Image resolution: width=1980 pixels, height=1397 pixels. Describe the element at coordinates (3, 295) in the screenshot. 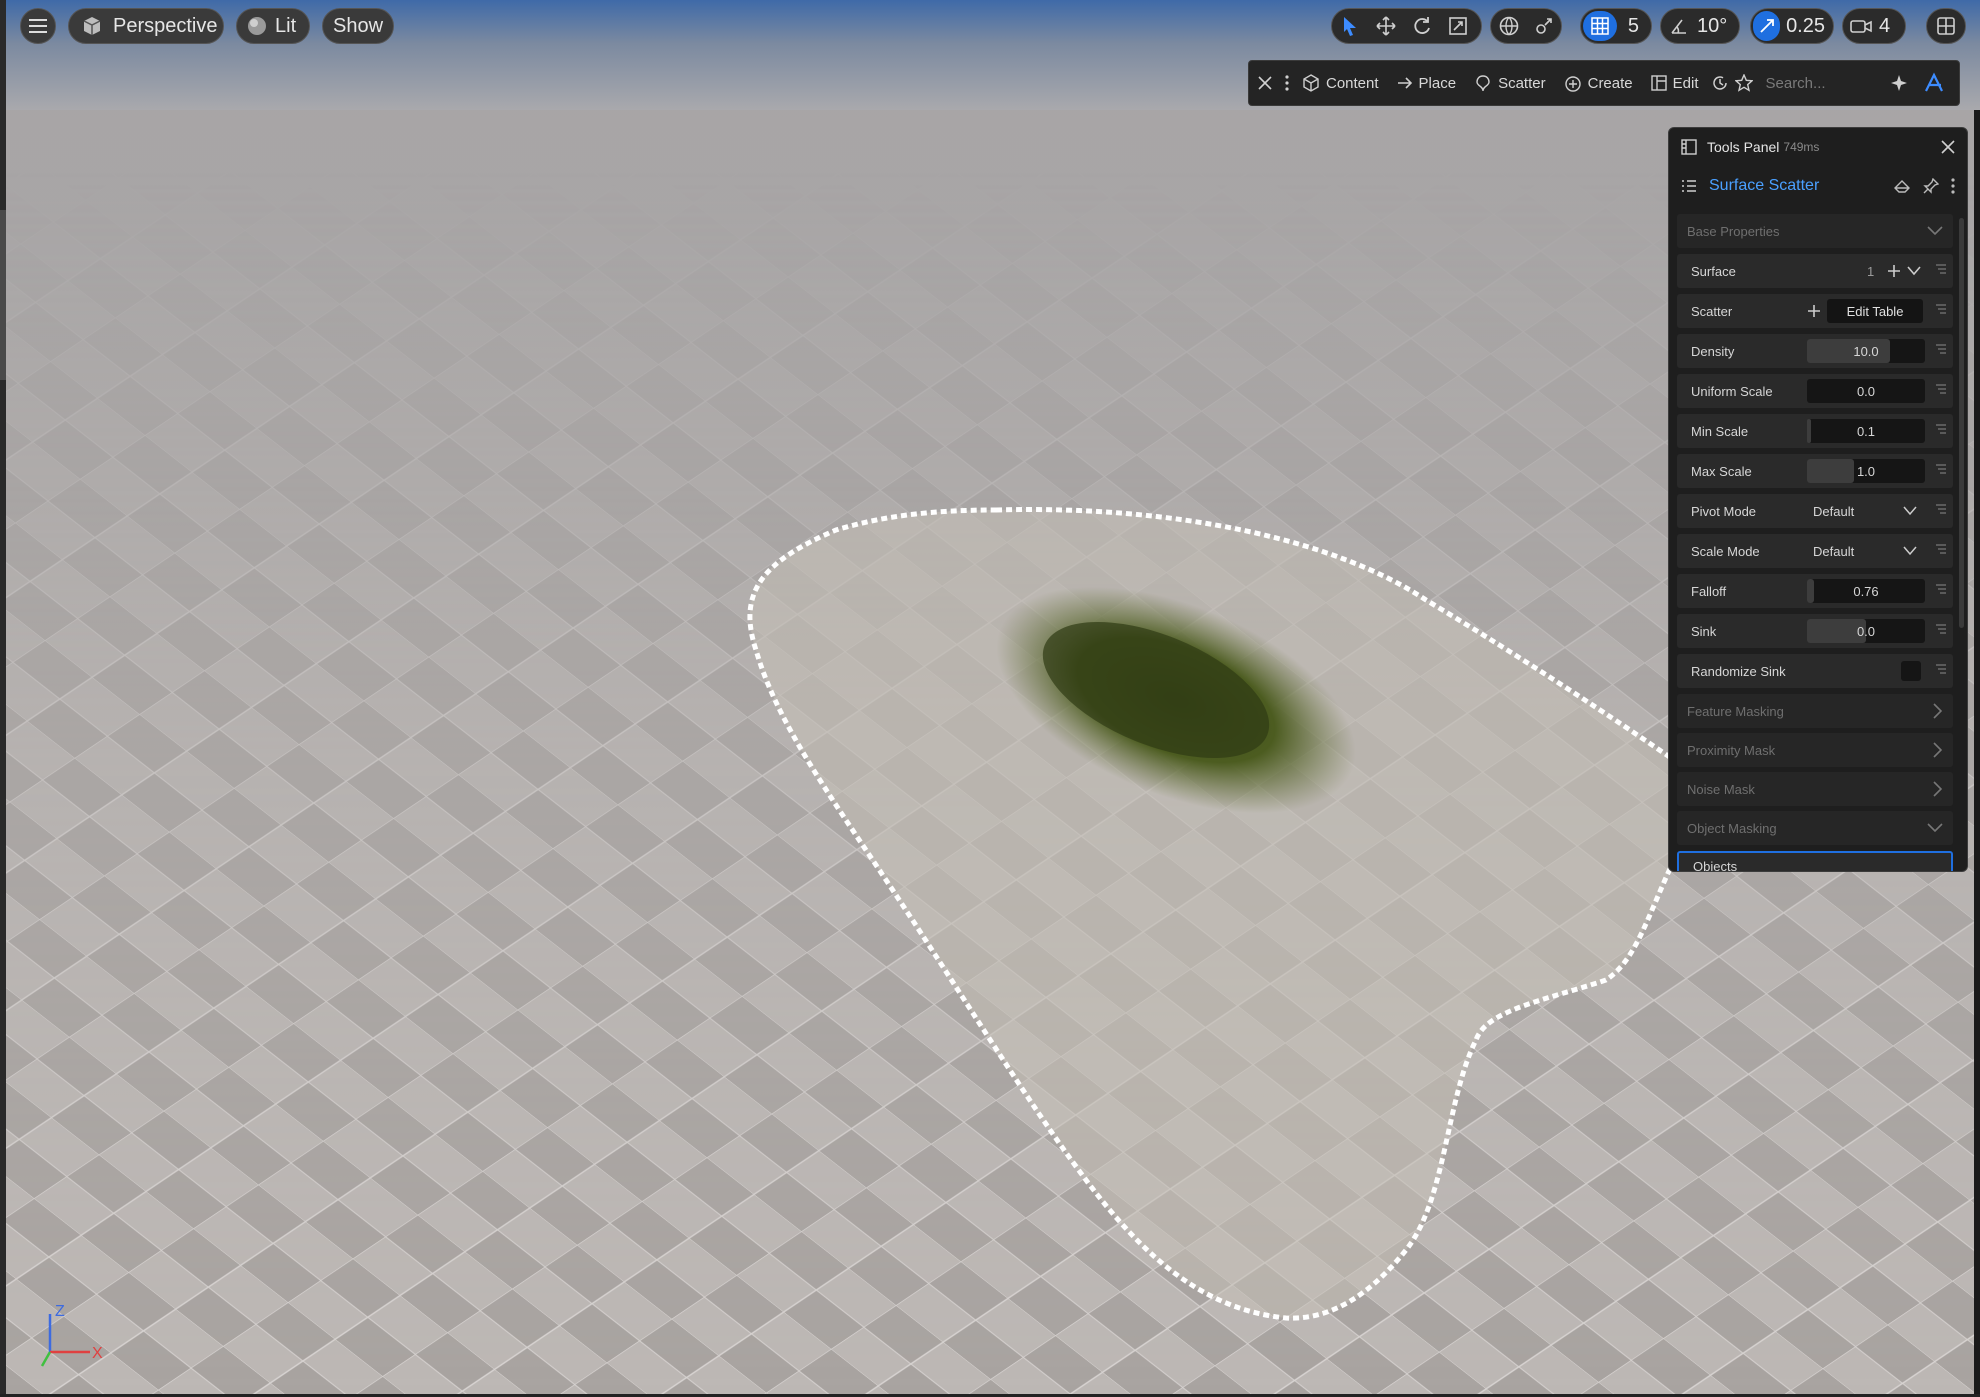

I see `left-edge-handle` at that location.